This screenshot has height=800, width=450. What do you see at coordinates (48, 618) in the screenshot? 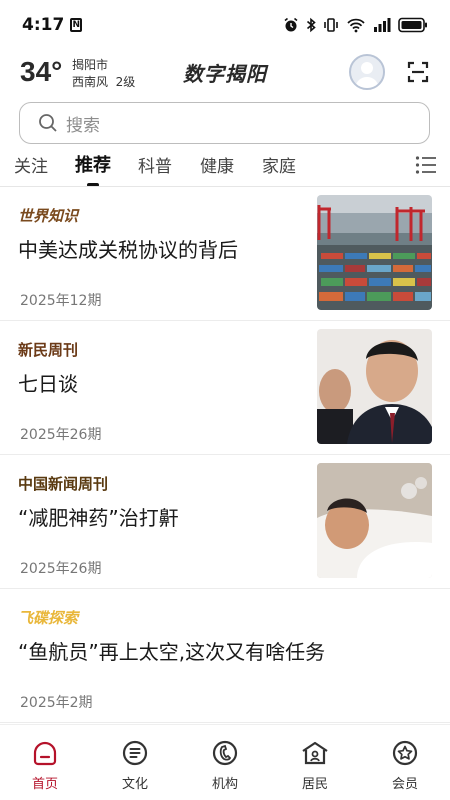
I see `article-source: 飞碟探索` at bounding box center [48, 618].